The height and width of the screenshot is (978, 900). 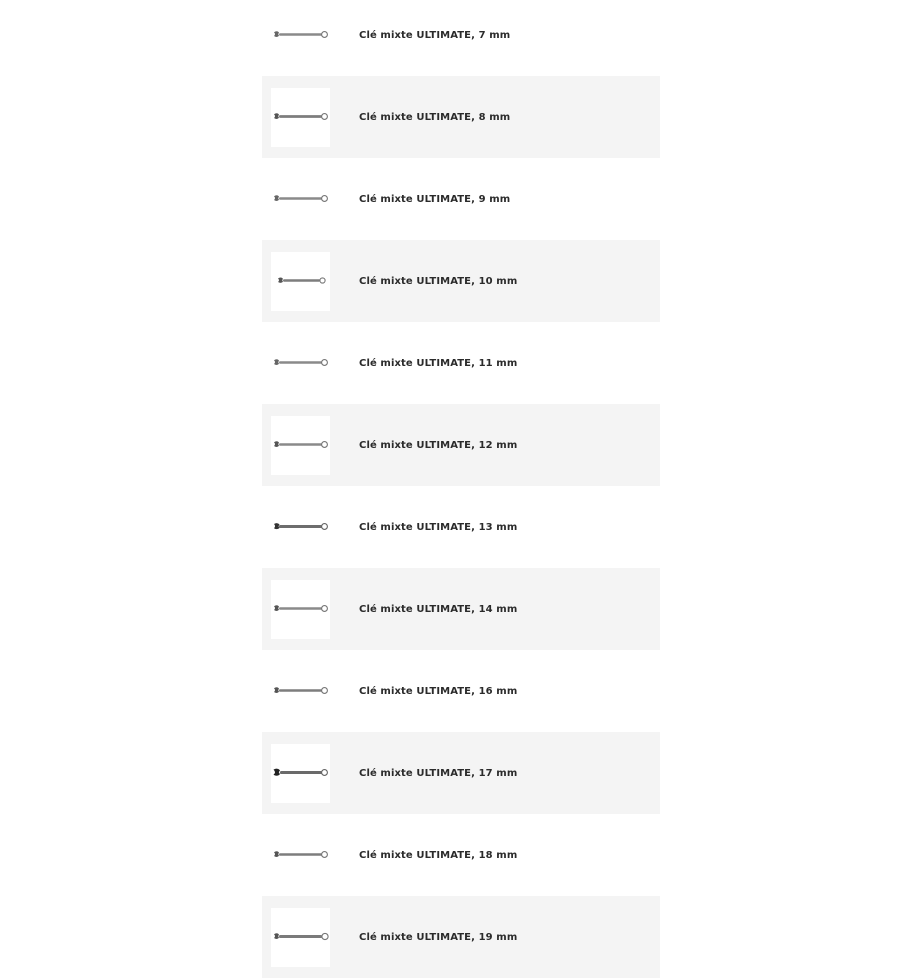 What do you see at coordinates (438, 527) in the screenshot?
I see `product-name: Clé mixte ULTIMATE, 13 mm` at bounding box center [438, 527].